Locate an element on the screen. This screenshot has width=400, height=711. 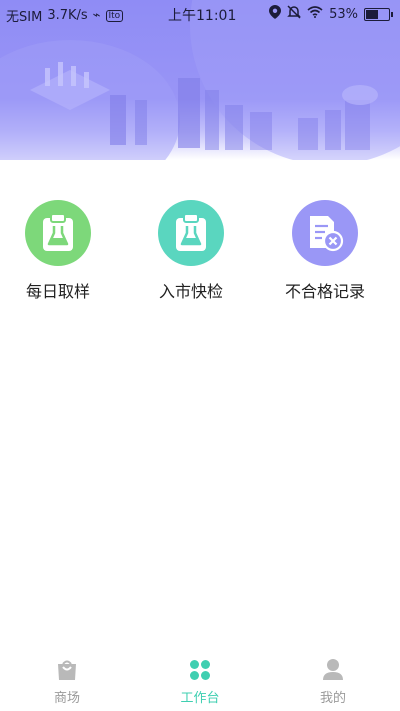
tab-mine: 我的 is located at coordinates (333, 682).